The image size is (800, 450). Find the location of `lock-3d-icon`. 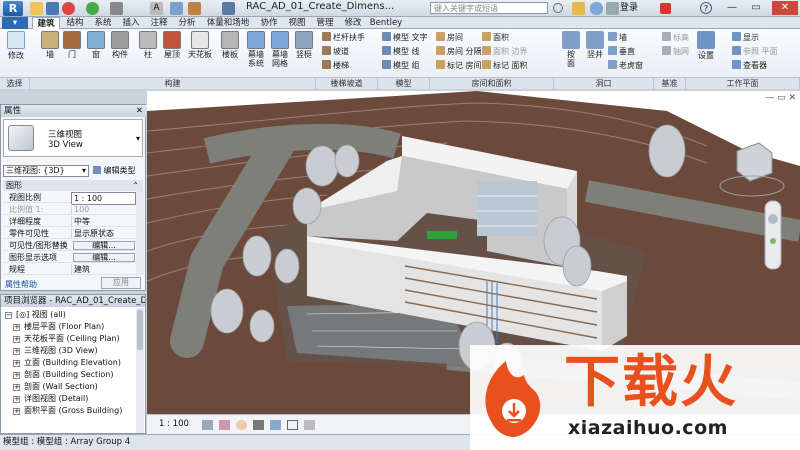

lock-3d-icon is located at coordinates (309, 425).